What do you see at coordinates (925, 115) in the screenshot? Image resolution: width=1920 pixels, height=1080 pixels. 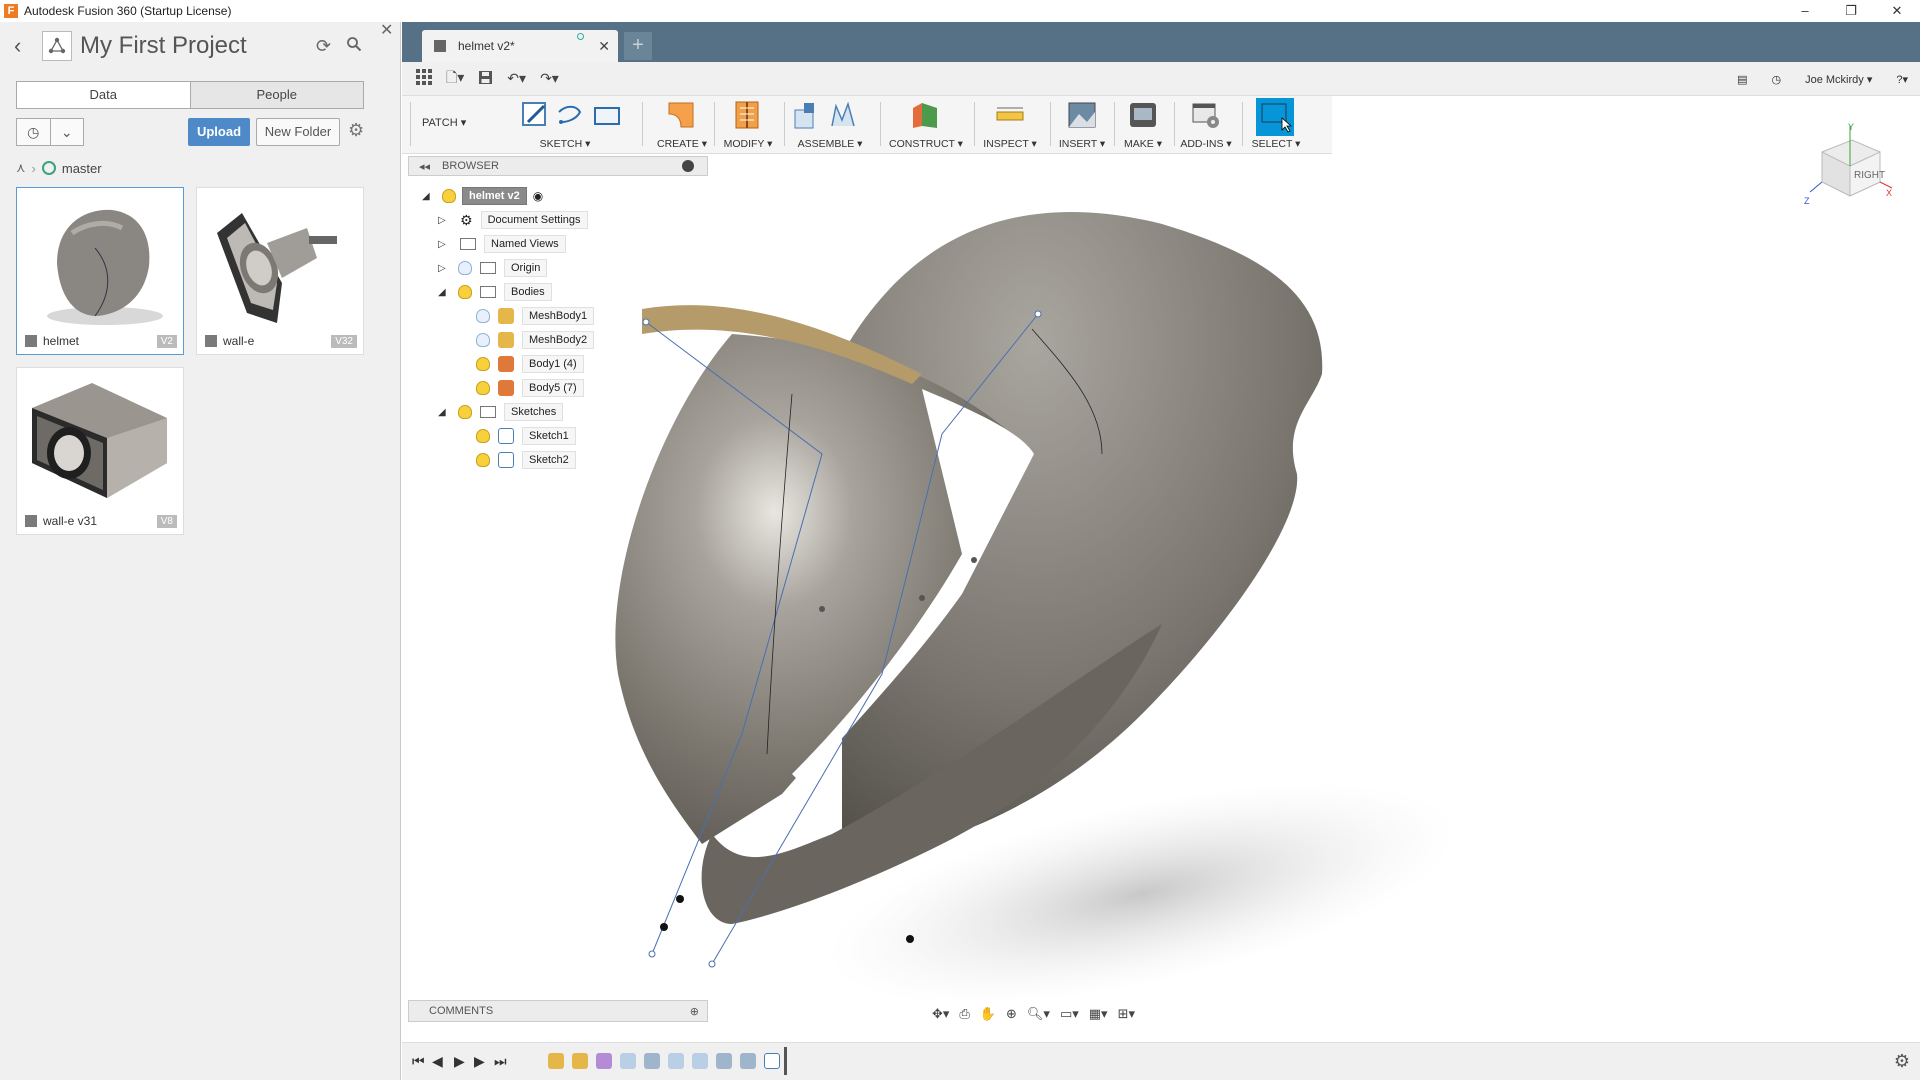 I see `construct-plane-icon` at bounding box center [925, 115].